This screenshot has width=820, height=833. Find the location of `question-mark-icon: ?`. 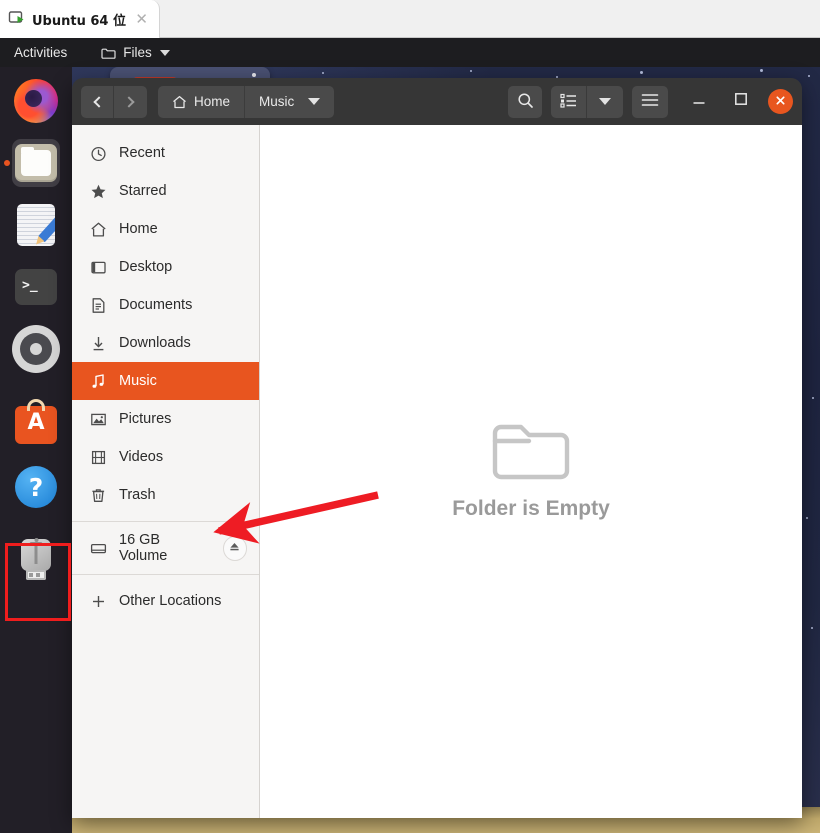

question-mark-icon: ? is located at coordinates (36, 487).